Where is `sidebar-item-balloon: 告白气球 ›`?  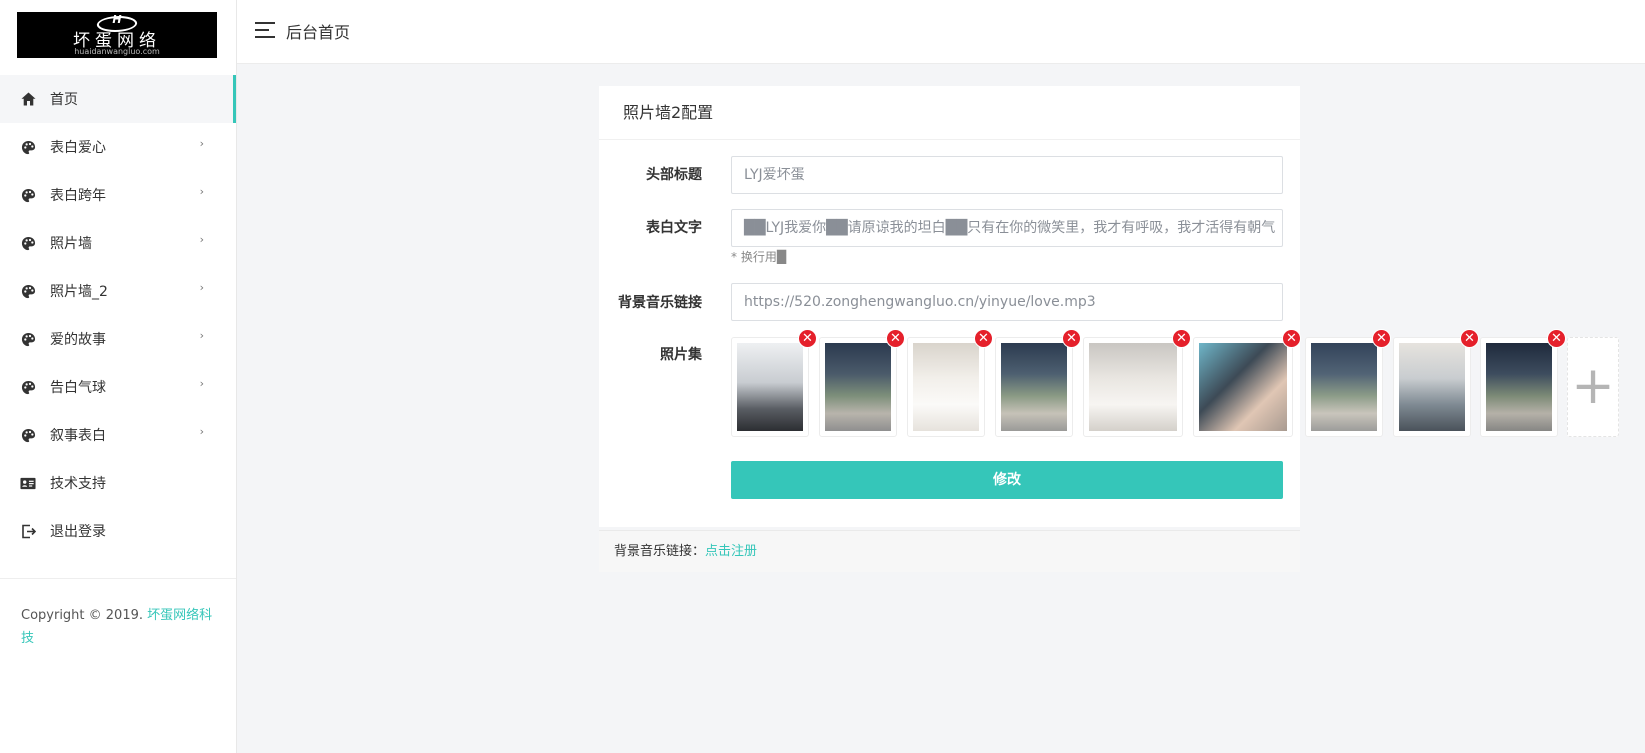
sidebar-item-balloon: 告白气球 › is located at coordinates (118, 387).